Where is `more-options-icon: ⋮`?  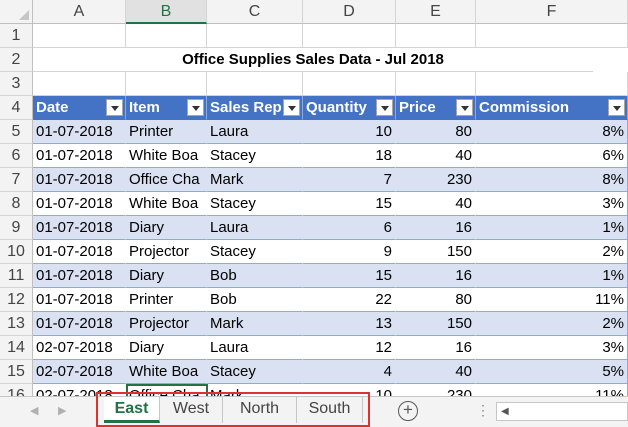
more-options-icon: ⋮ is located at coordinates (483, 410).